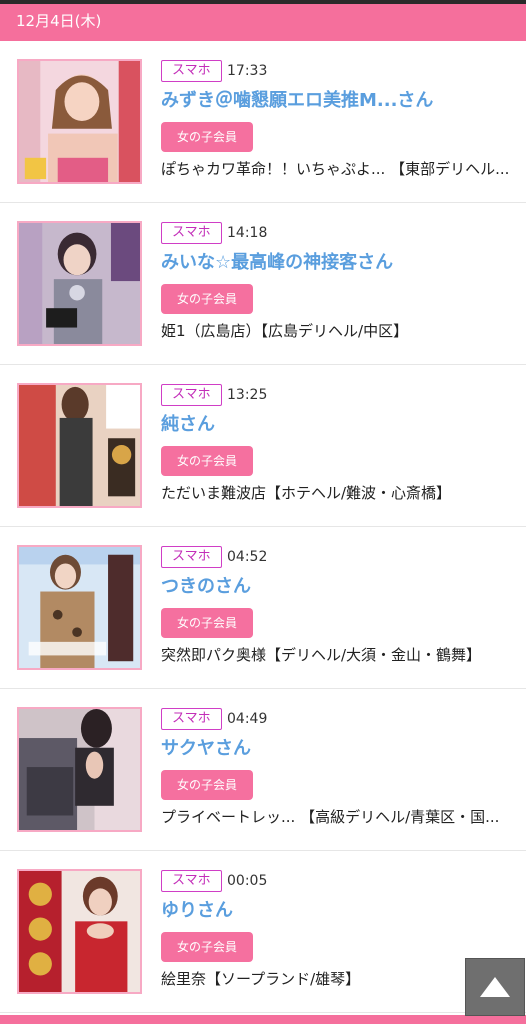 The height and width of the screenshot is (1024, 526). What do you see at coordinates (260, 979) in the screenshot?
I see `shop-name-link: 絵里奈【ソープランド/雄琴】` at bounding box center [260, 979].